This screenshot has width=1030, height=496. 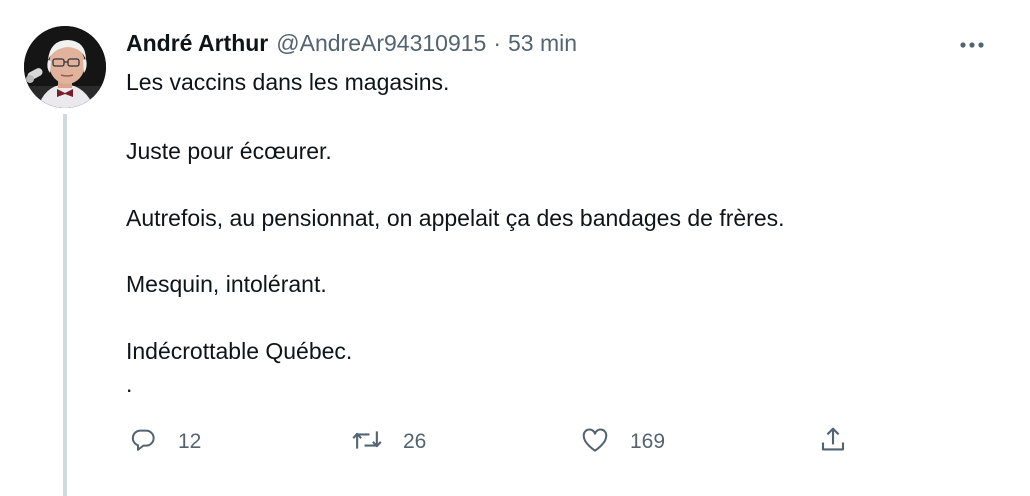 I want to click on retweet-button: 26, so click(x=388, y=442).